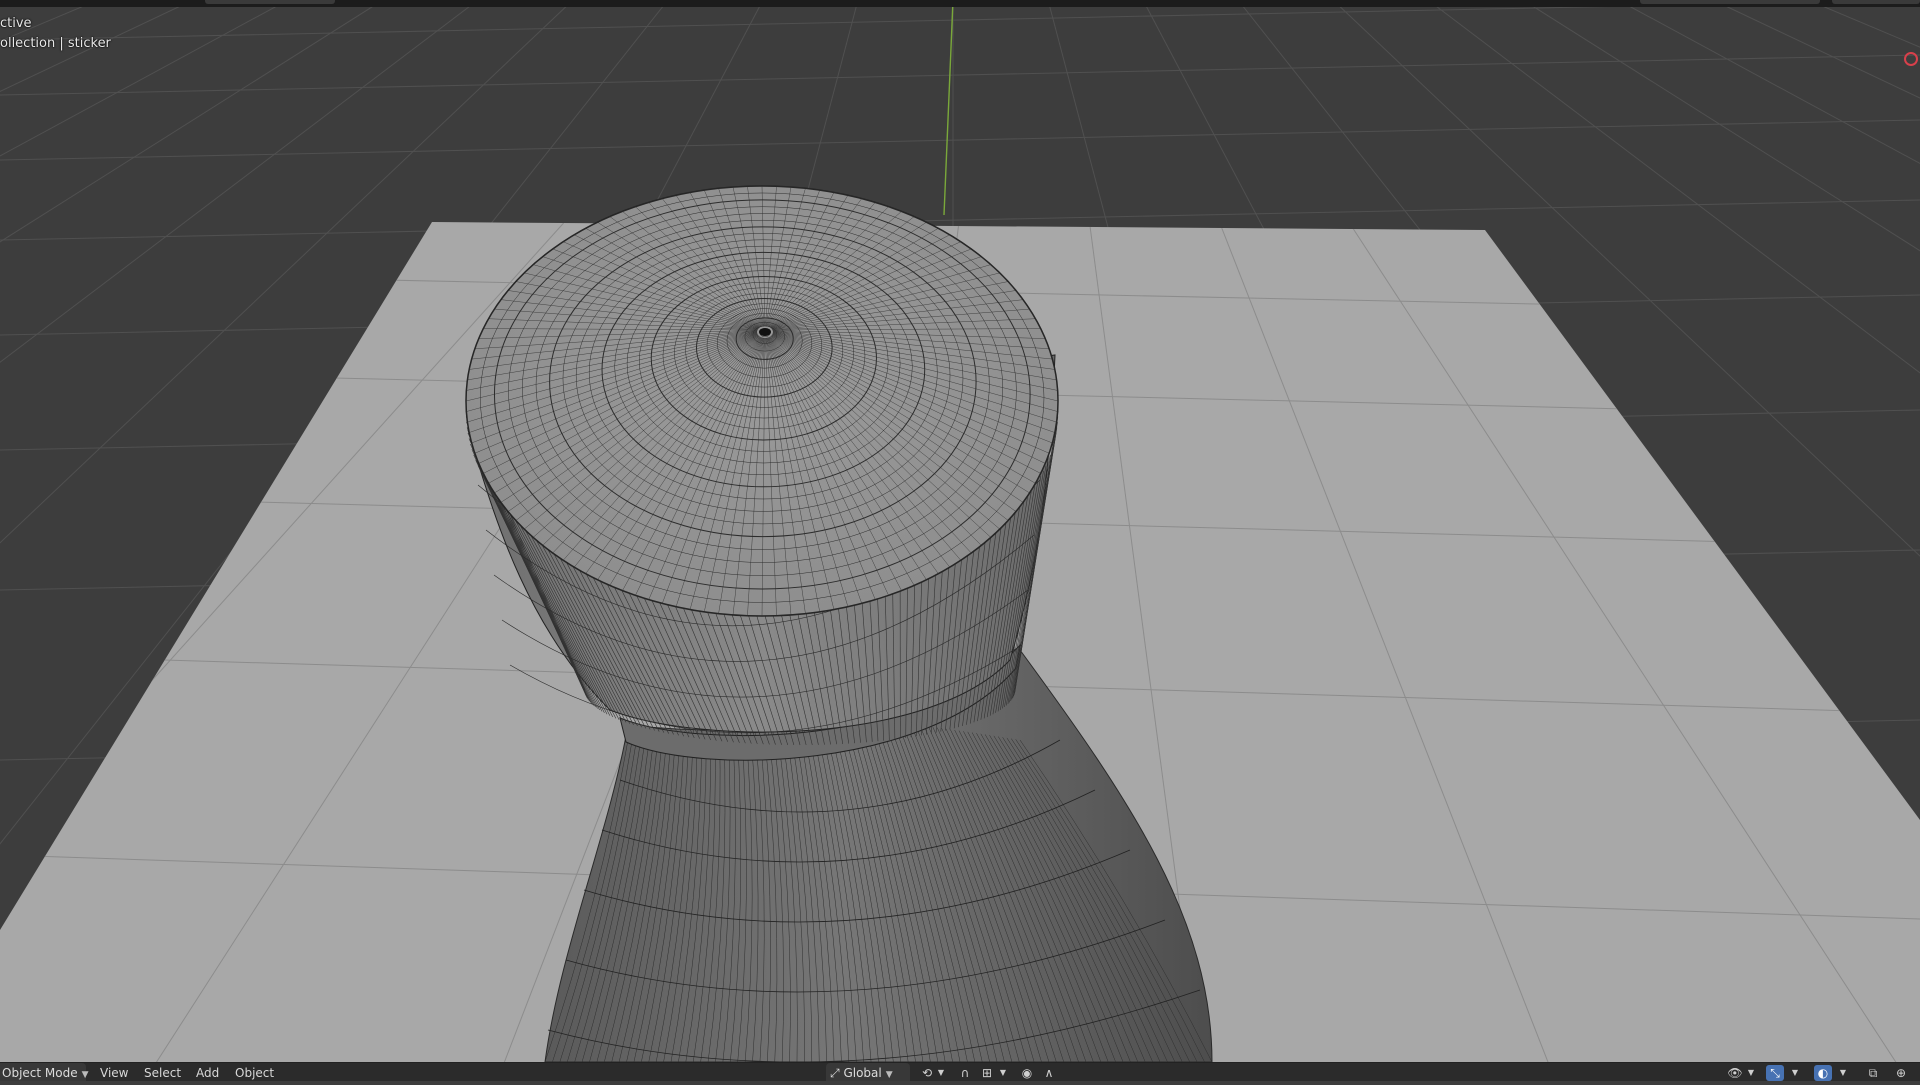 Image resolution: width=1920 pixels, height=1085 pixels. What do you see at coordinates (862, 1073) in the screenshot?
I see `orientation-label: Global` at bounding box center [862, 1073].